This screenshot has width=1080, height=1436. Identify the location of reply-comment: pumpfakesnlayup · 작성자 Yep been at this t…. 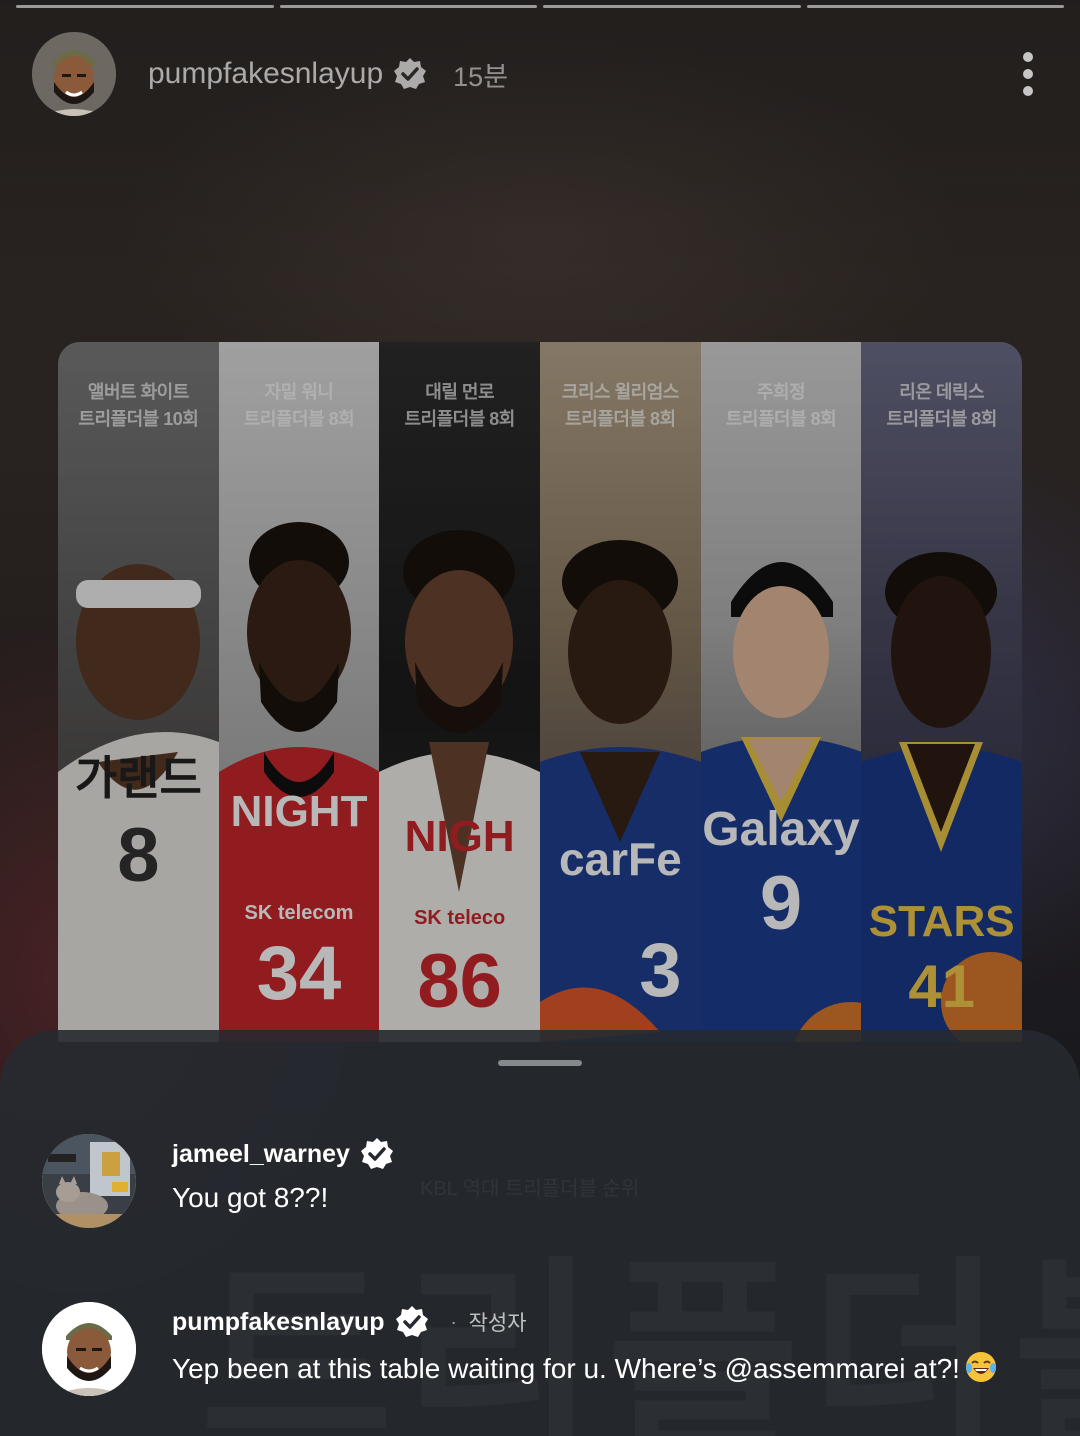
(551, 1349).